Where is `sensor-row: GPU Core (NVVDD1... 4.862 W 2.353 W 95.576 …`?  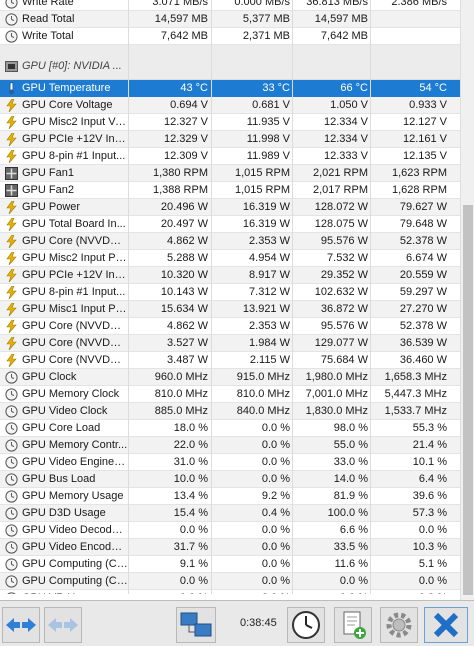
sensor-row: GPU Core (NVVDD1... 4.862 W 2.353 W 95.576 … is located at coordinates (230, 241).